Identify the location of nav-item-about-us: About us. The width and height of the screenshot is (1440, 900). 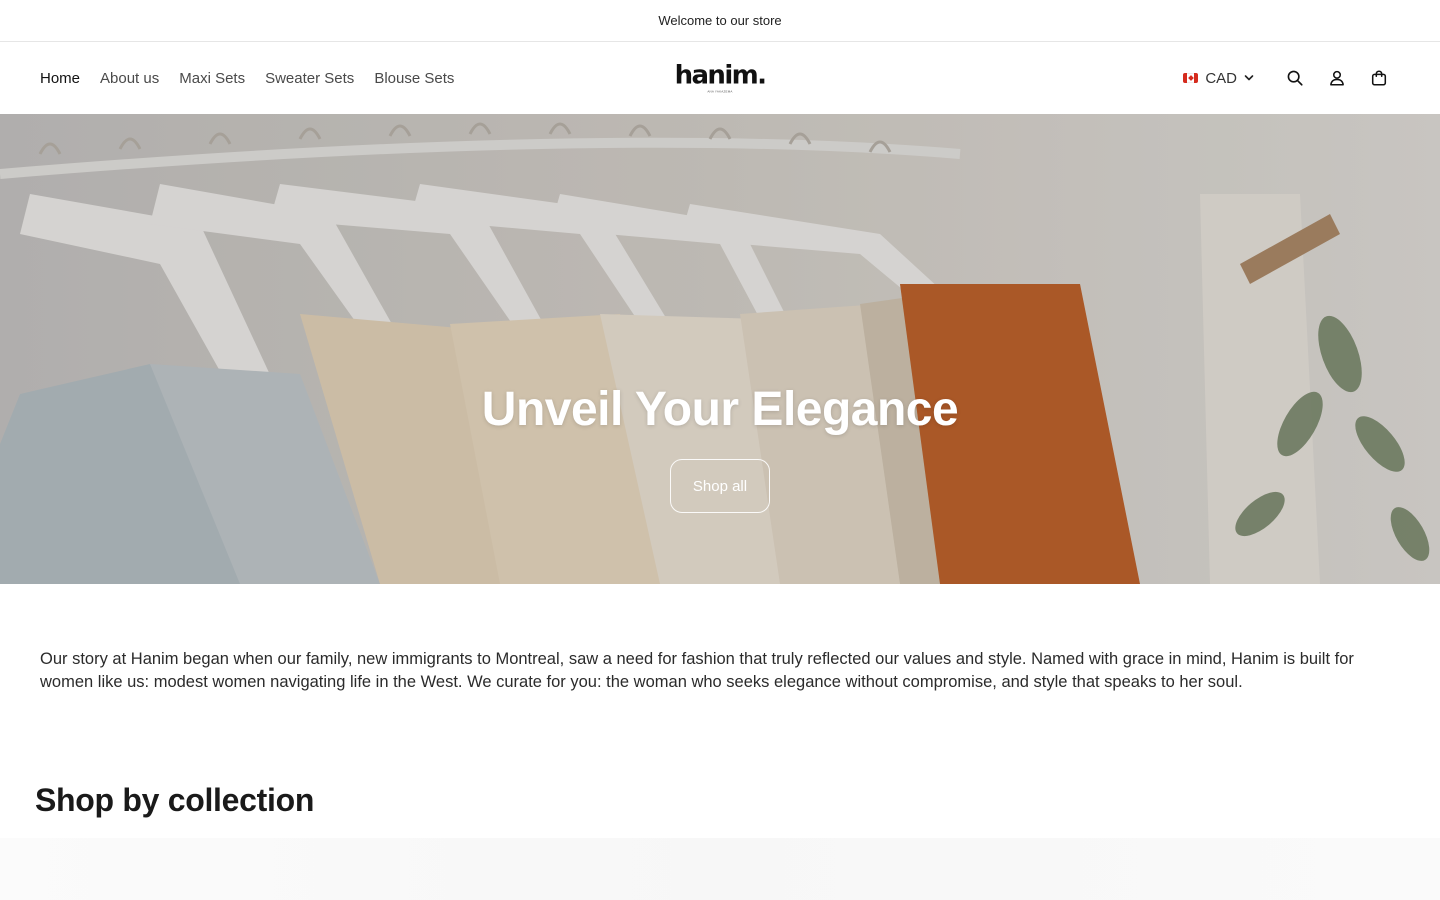
(129, 78).